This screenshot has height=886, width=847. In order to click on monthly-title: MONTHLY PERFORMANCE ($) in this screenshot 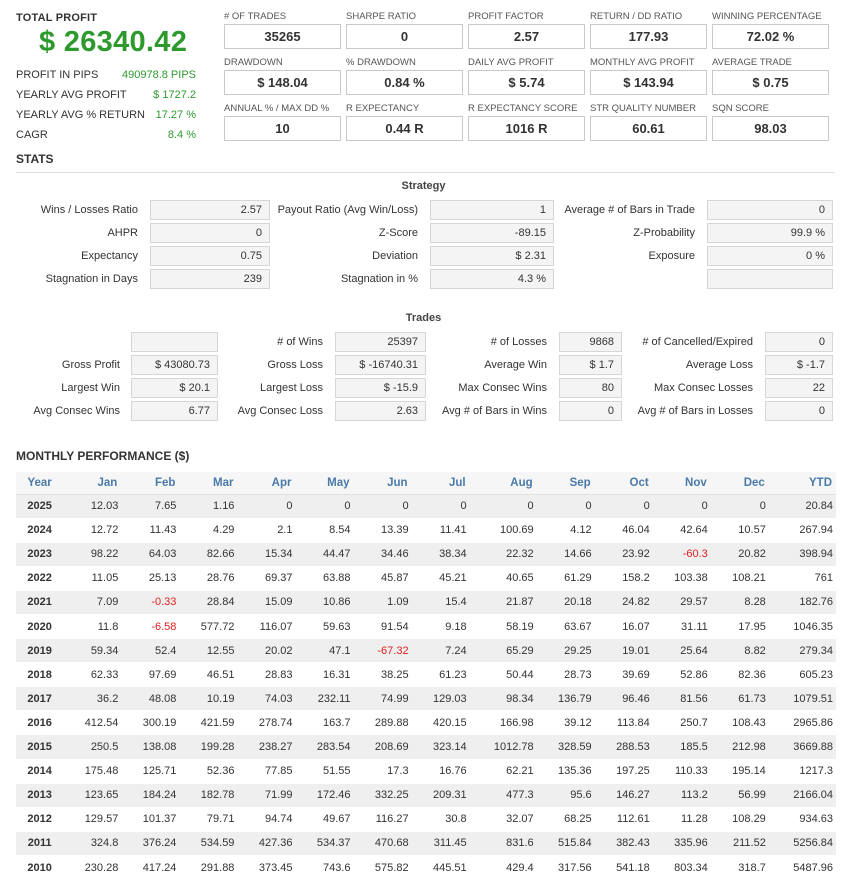, I will do `click(103, 456)`.